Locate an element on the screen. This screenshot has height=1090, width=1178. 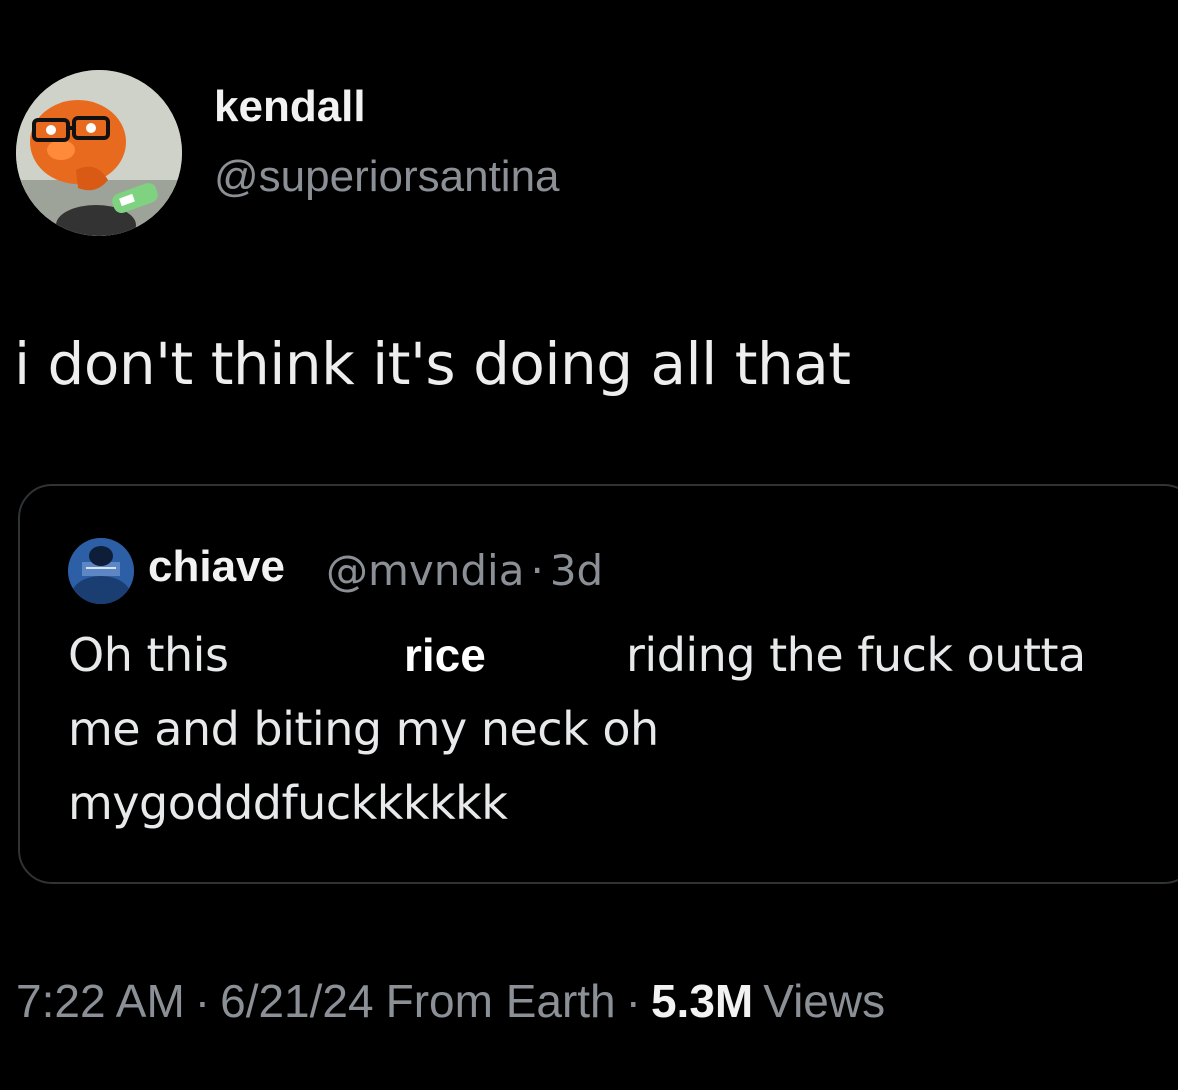
quoted-author-name: chiave is located at coordinates (216, 567).